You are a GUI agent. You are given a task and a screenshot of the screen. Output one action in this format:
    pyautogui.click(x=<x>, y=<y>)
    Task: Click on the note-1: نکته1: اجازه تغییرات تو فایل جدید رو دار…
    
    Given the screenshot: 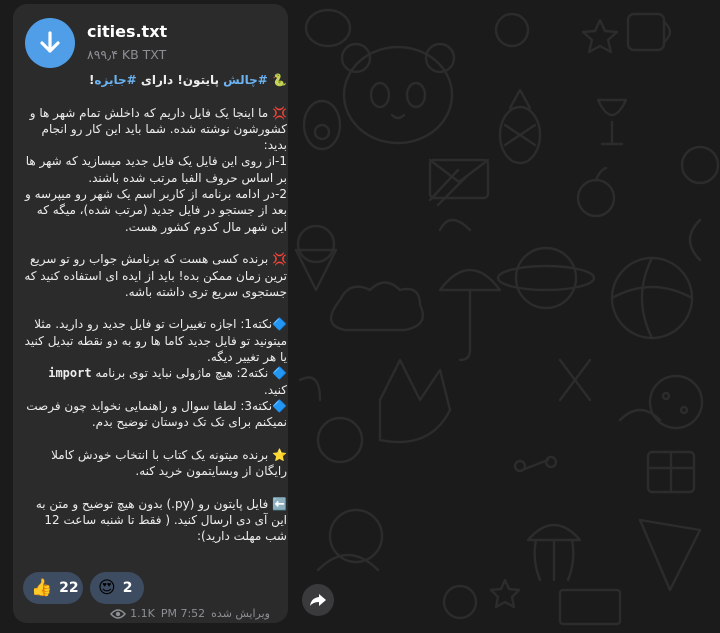 What is the action you would take?
    pyautogui.click(x=155, y=341)
    